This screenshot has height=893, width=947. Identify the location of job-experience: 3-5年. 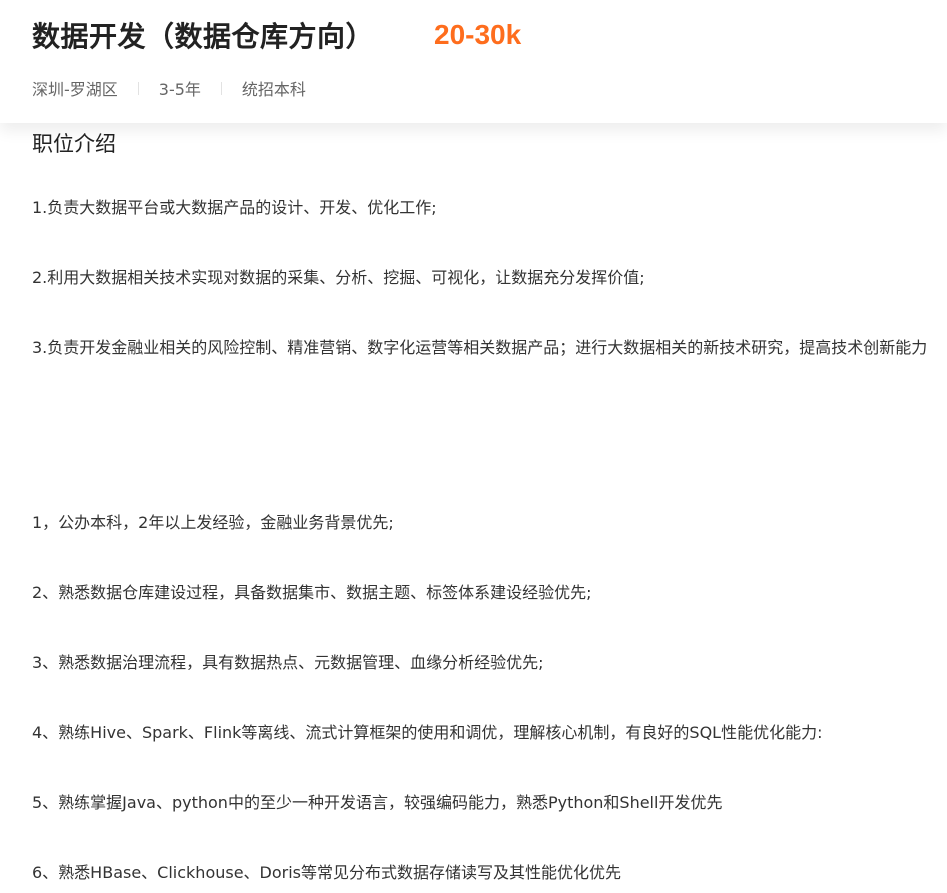
(179, 89).